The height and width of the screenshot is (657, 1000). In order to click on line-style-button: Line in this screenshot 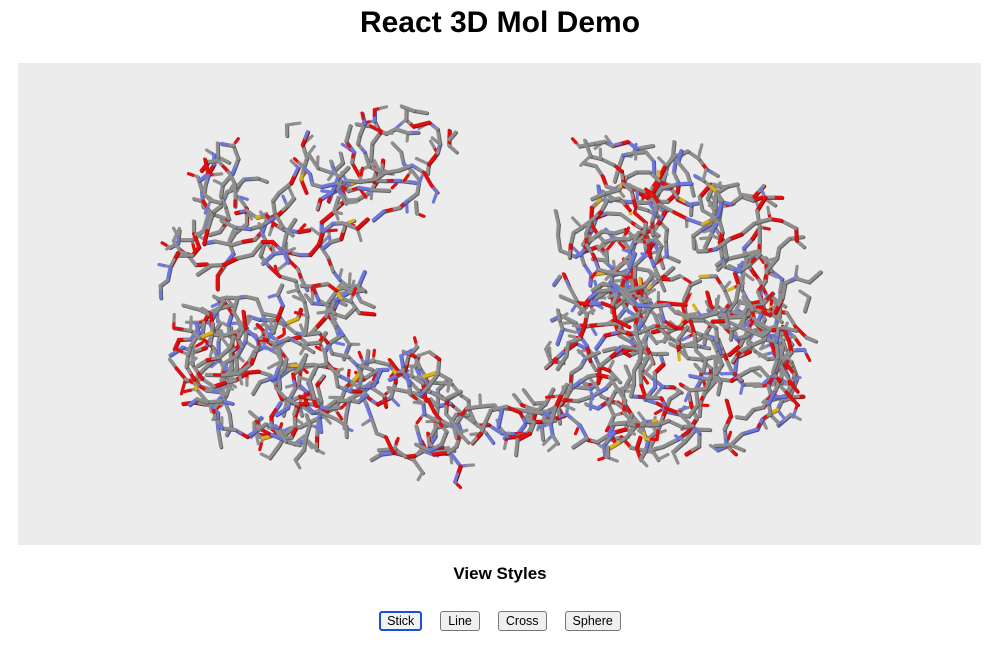, I will do `click(460, 621)`.